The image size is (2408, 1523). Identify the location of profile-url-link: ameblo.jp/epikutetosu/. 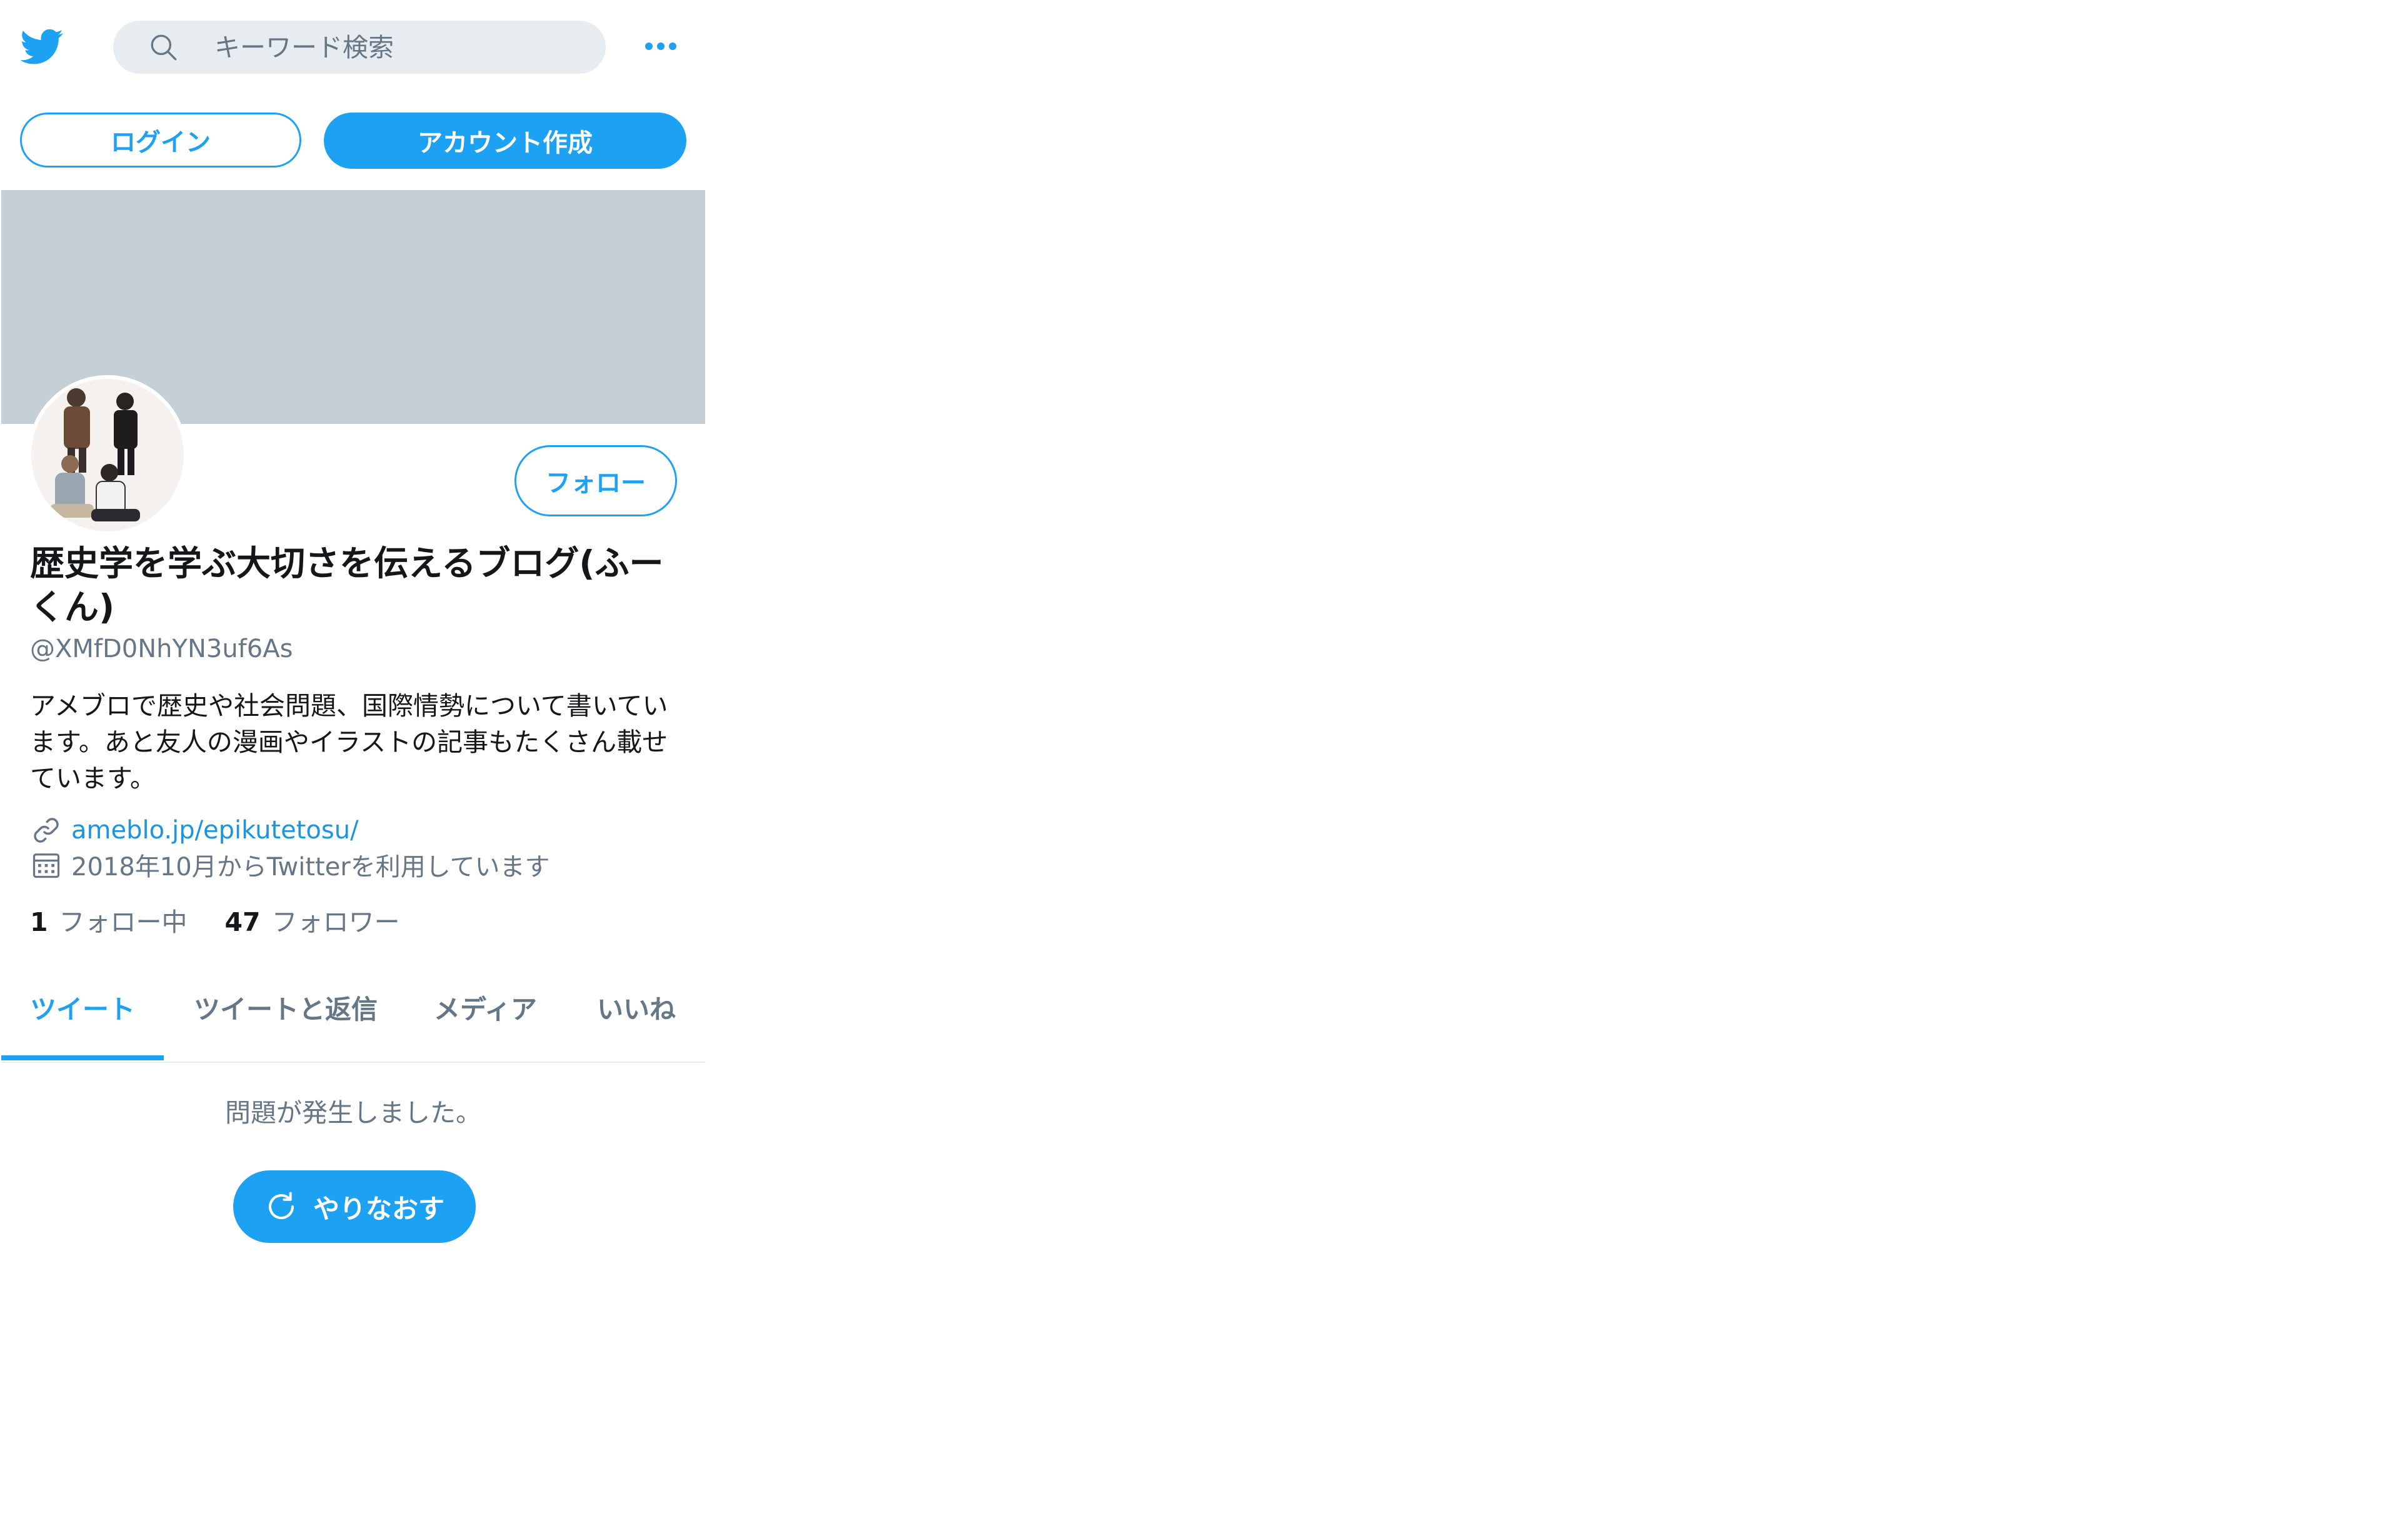
(215, 830).